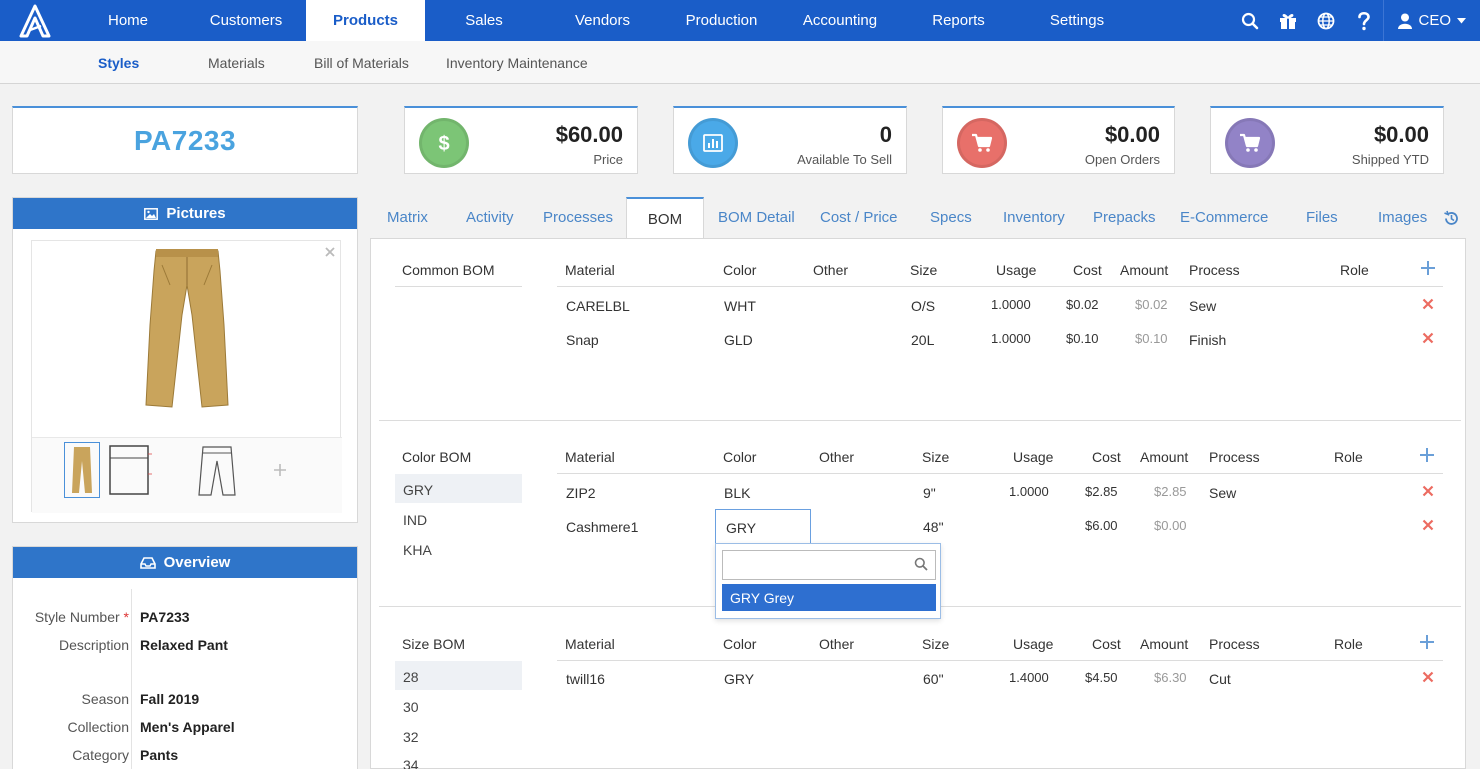 The image size is (1480, 769). What do you see at coordinates (365, 20) in the screenshot?
I see `nav-products: Products` at bounding box center [365, 20].